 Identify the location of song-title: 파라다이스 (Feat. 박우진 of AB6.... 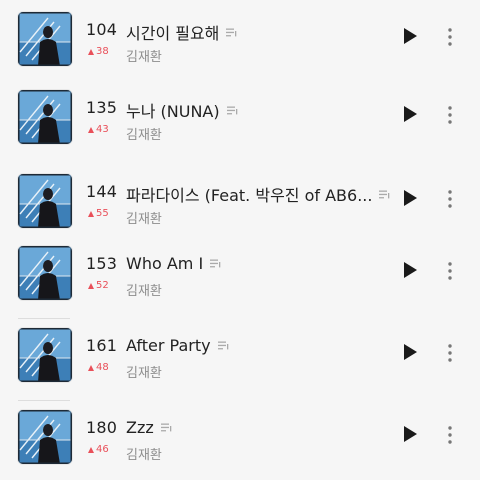
(258, 194).